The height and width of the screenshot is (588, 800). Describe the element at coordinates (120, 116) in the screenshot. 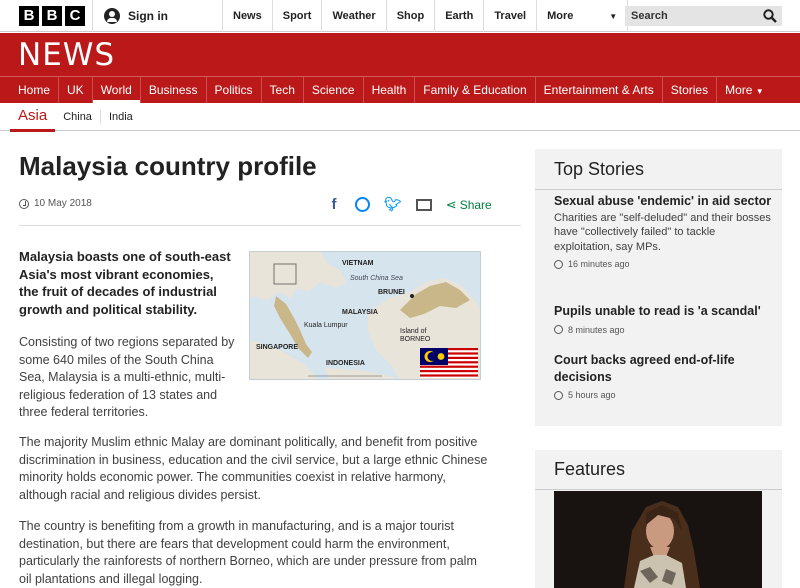

I see `sub-nav-india: India` at that location.